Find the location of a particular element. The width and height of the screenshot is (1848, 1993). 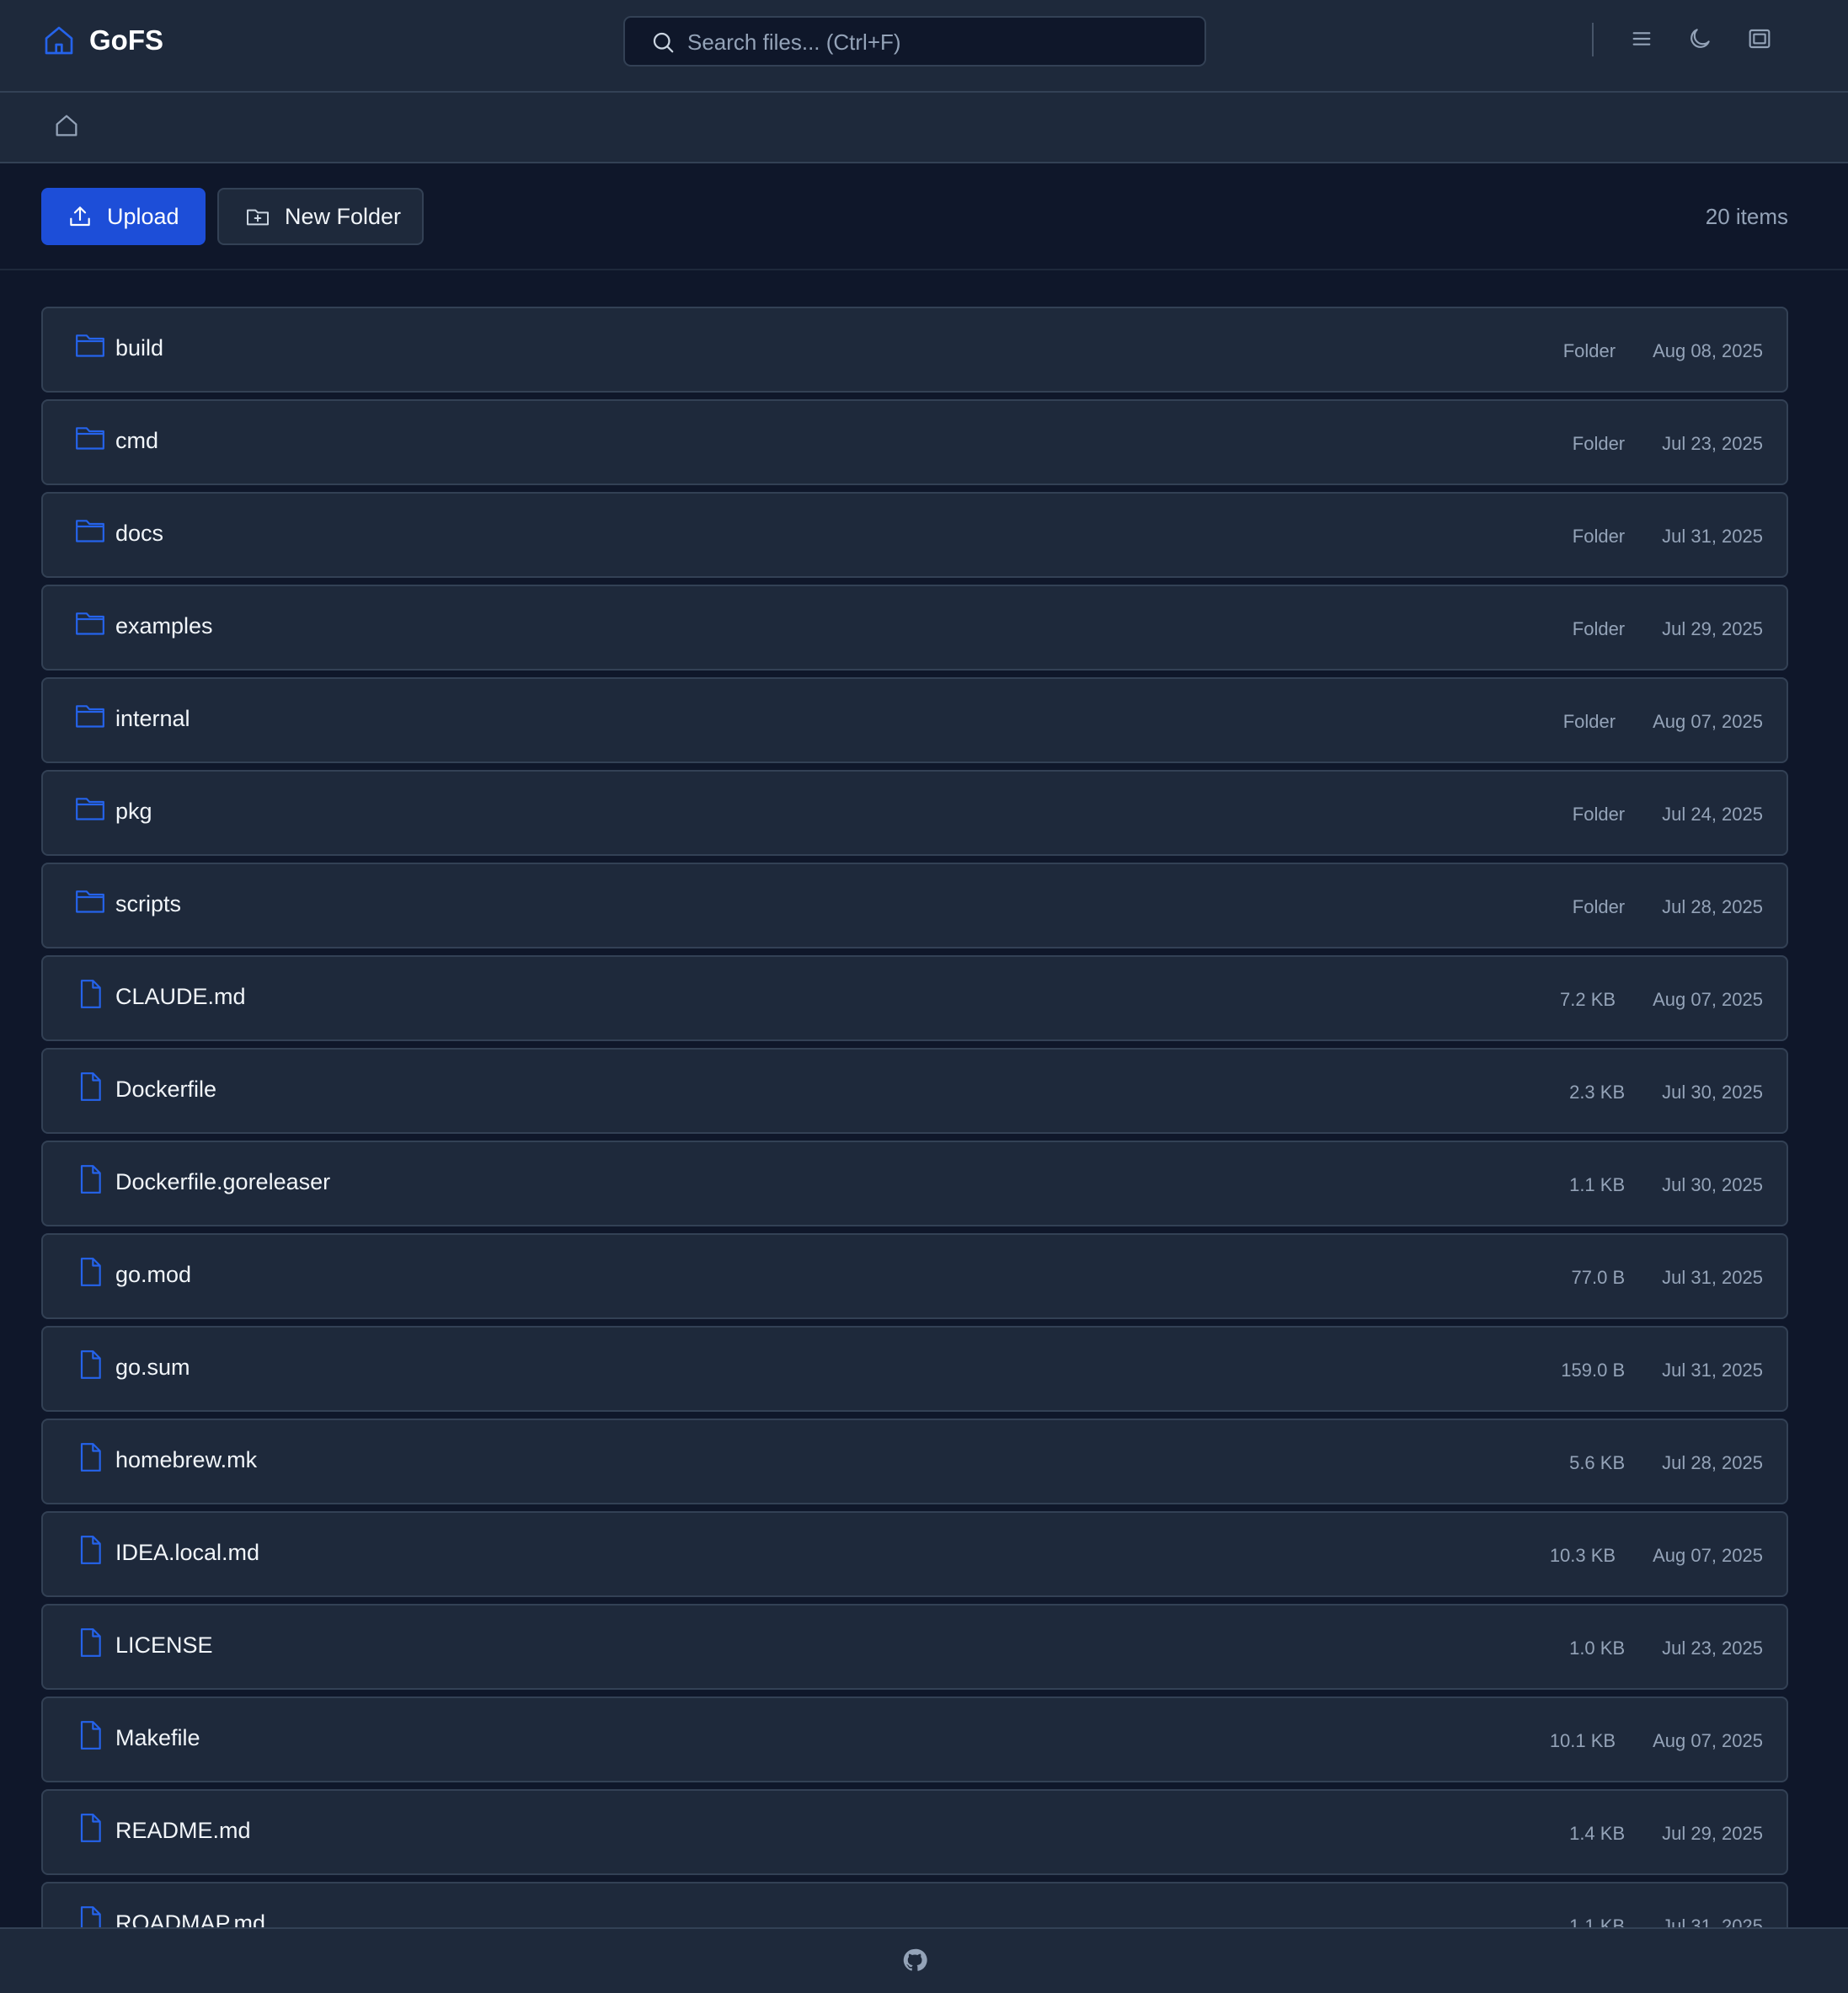

file-size: 5.6 KB is located at coordinates (1597, 1462).